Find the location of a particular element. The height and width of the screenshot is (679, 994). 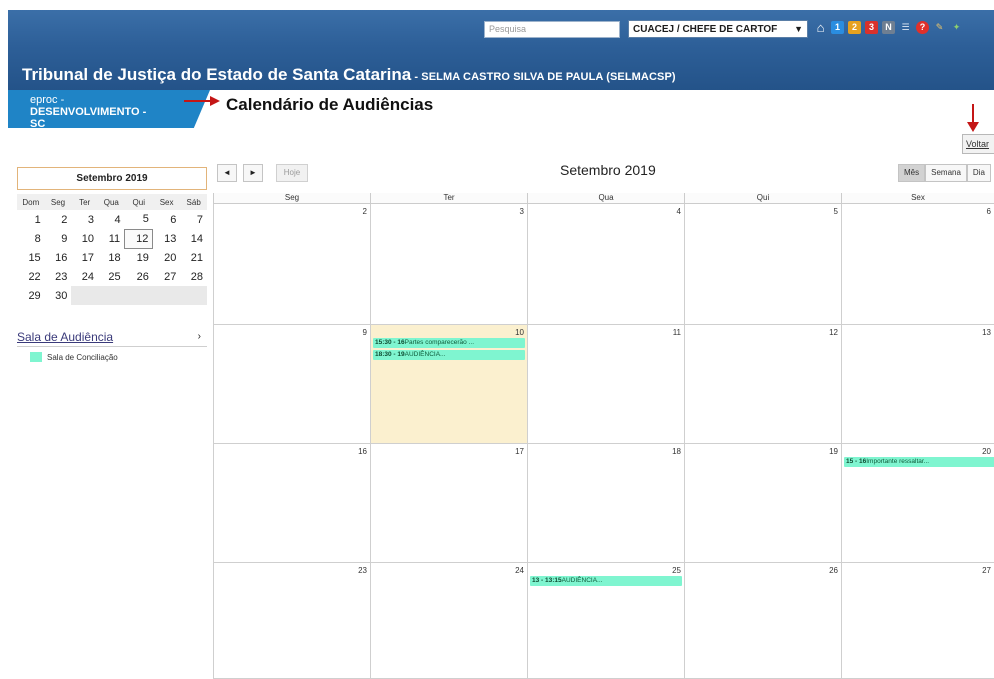

day-number: 6 is located at coordinates (988, 211).